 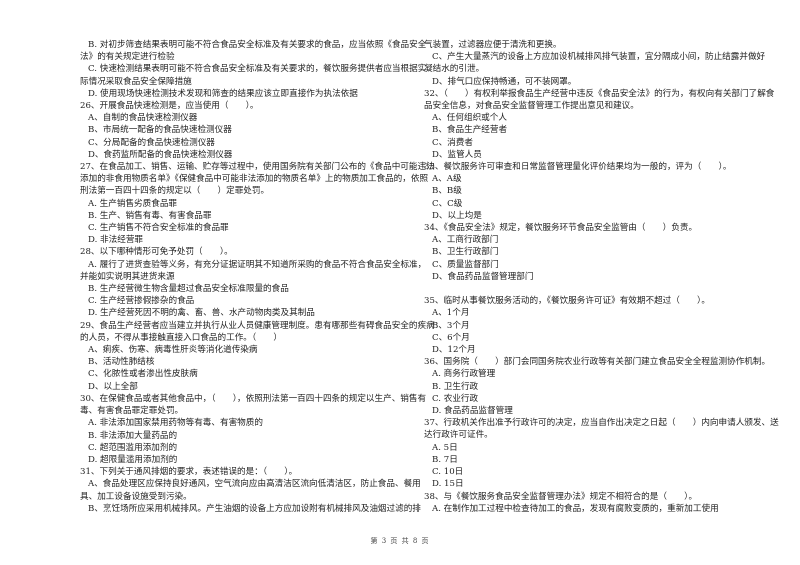 I want to click on question-stem: 33、餐饮服务许可审查和日常监督管理量化评价结果均为一般的，评为（ ）。, so click(x=578, y=167).